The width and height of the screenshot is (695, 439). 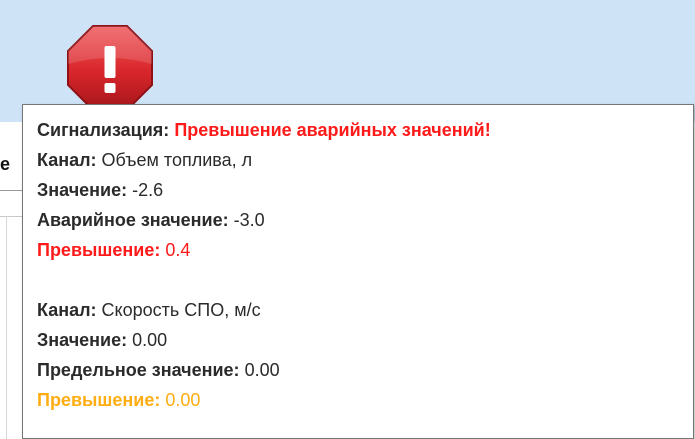 What do you see at coordinates (362, 250) in the screenshot?
I see `channel1-excess-line: Превышение: 0.4` at bounding box center [362, 250].